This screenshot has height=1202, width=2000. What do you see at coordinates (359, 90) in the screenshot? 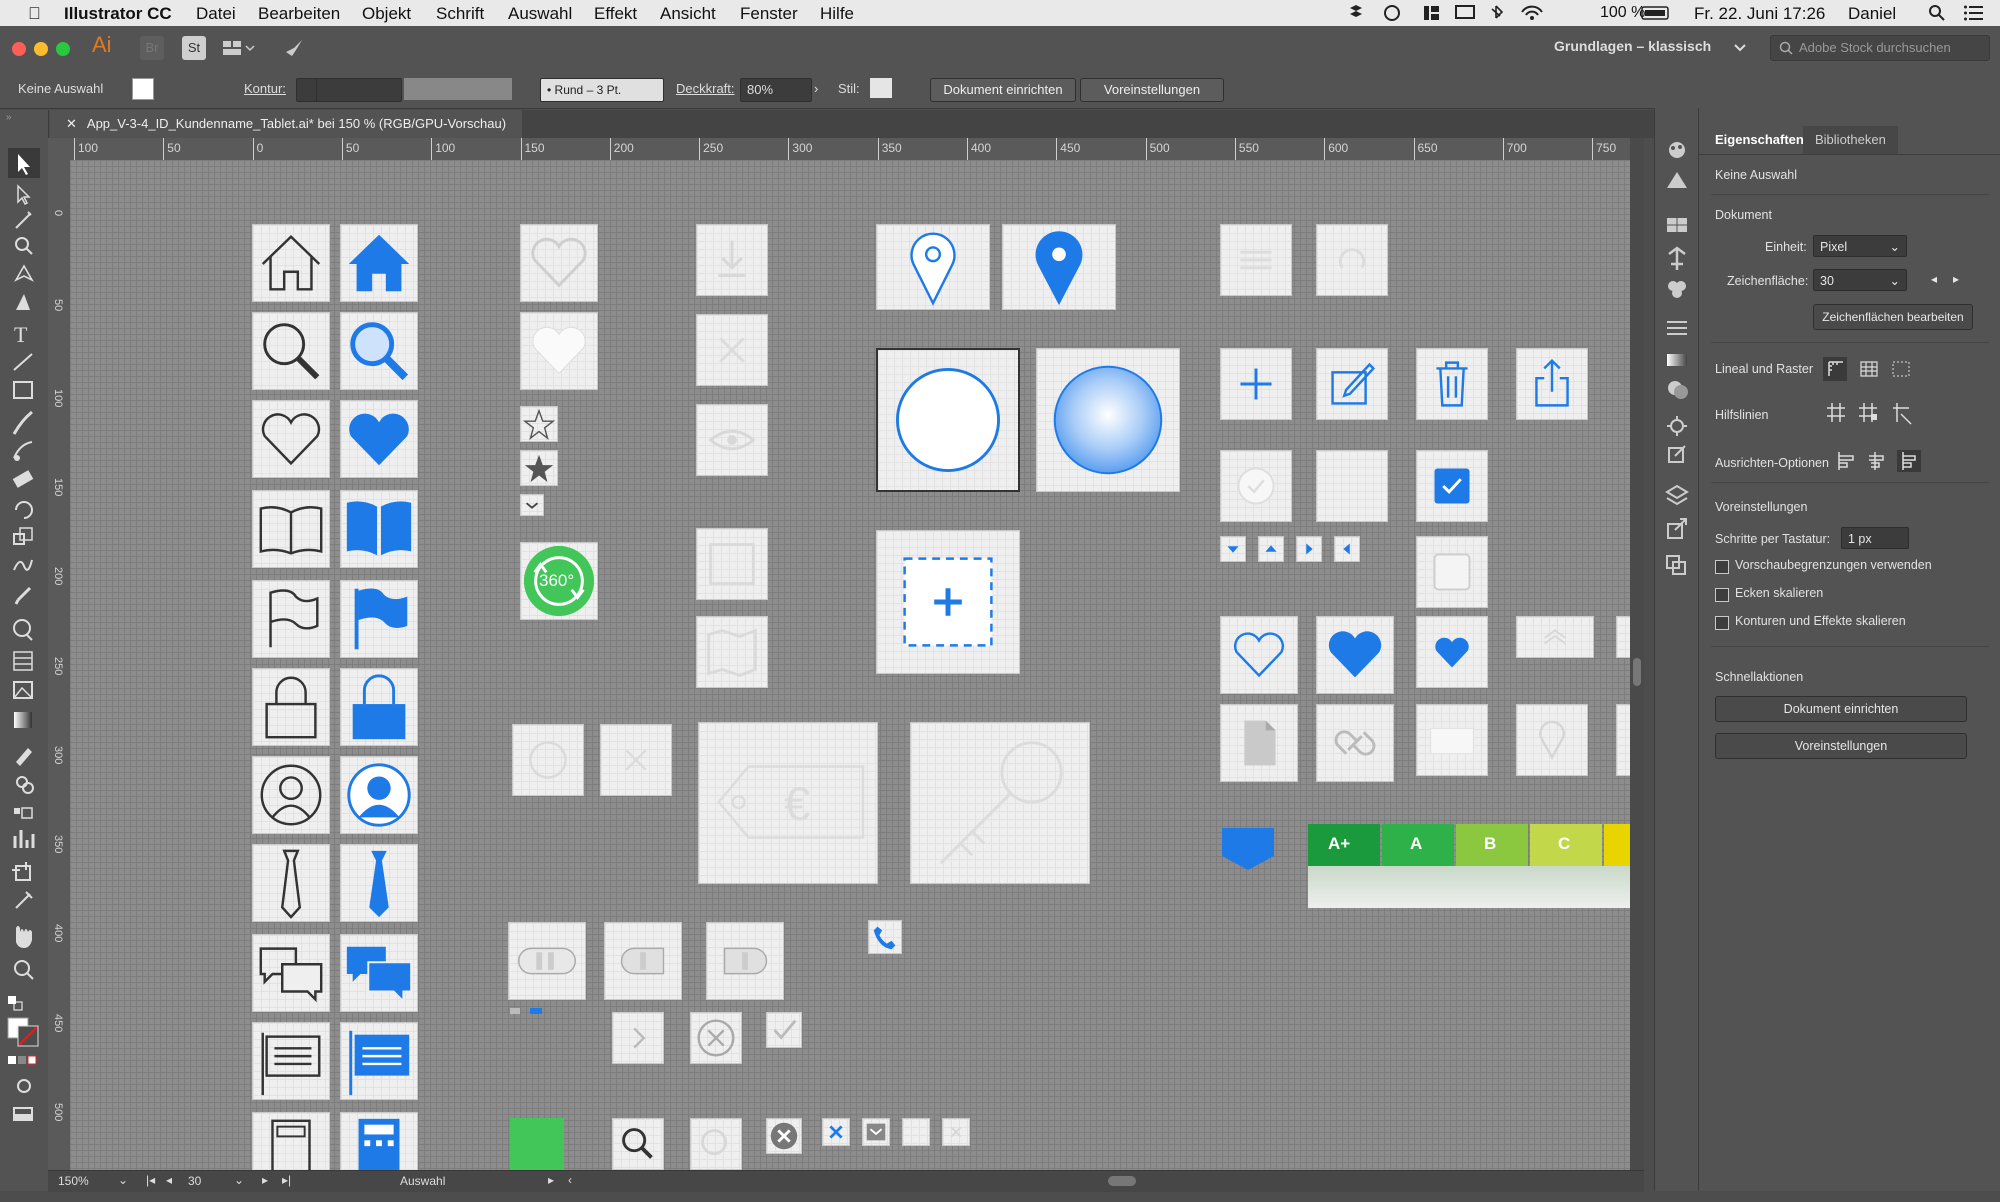
I see `stroke-weight-field` at bounding box center [359, 90].